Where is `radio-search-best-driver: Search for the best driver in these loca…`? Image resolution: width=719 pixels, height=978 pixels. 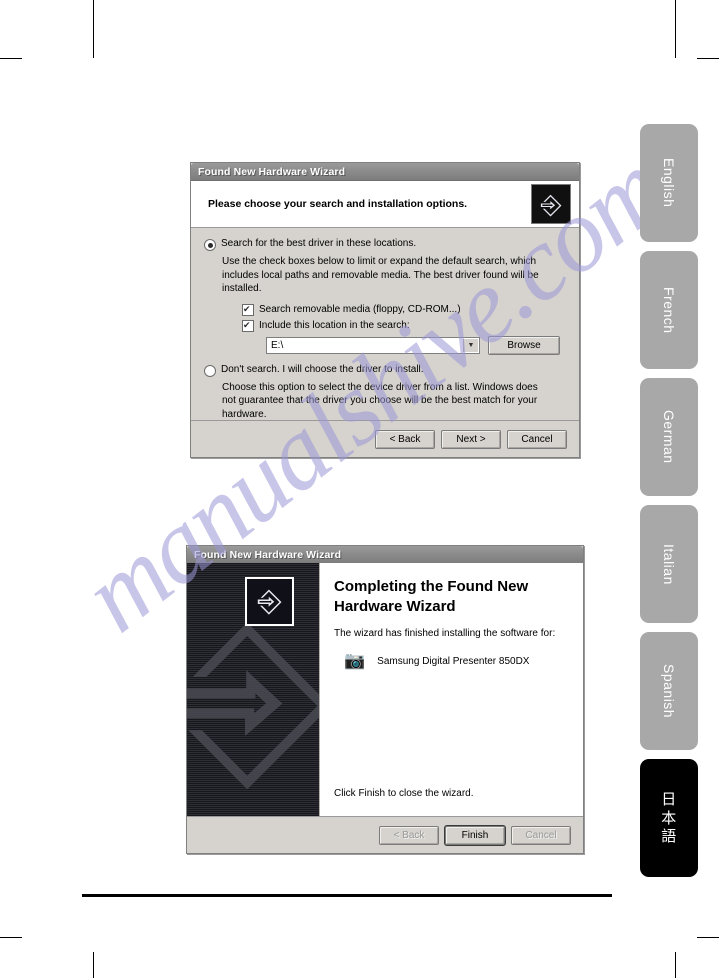 radio-search-best-driver: Search for the best driver in these loca… is located at coordinates (385, 244).